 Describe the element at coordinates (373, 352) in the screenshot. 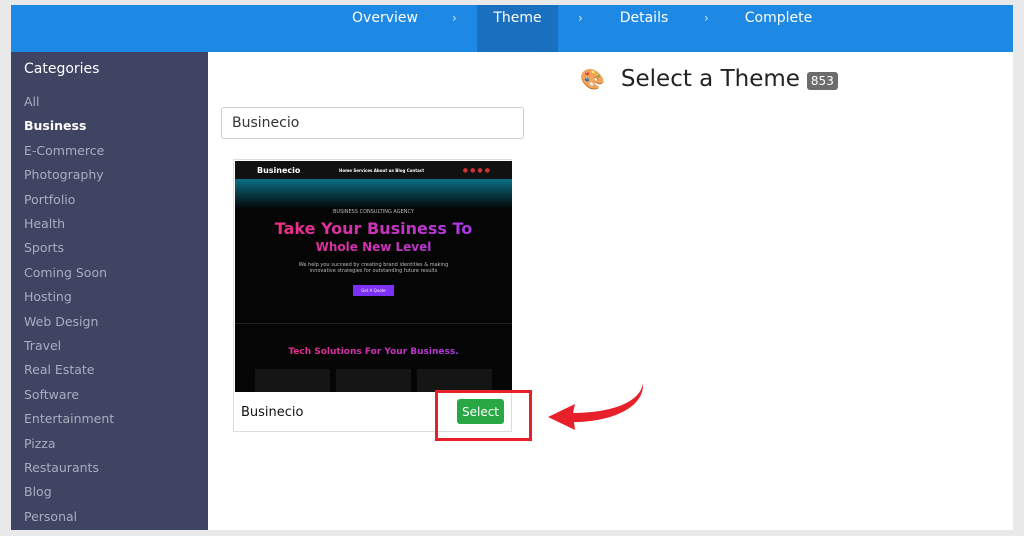

I see `preview-section-title: Tech Solutions For Your Business.` at that location.